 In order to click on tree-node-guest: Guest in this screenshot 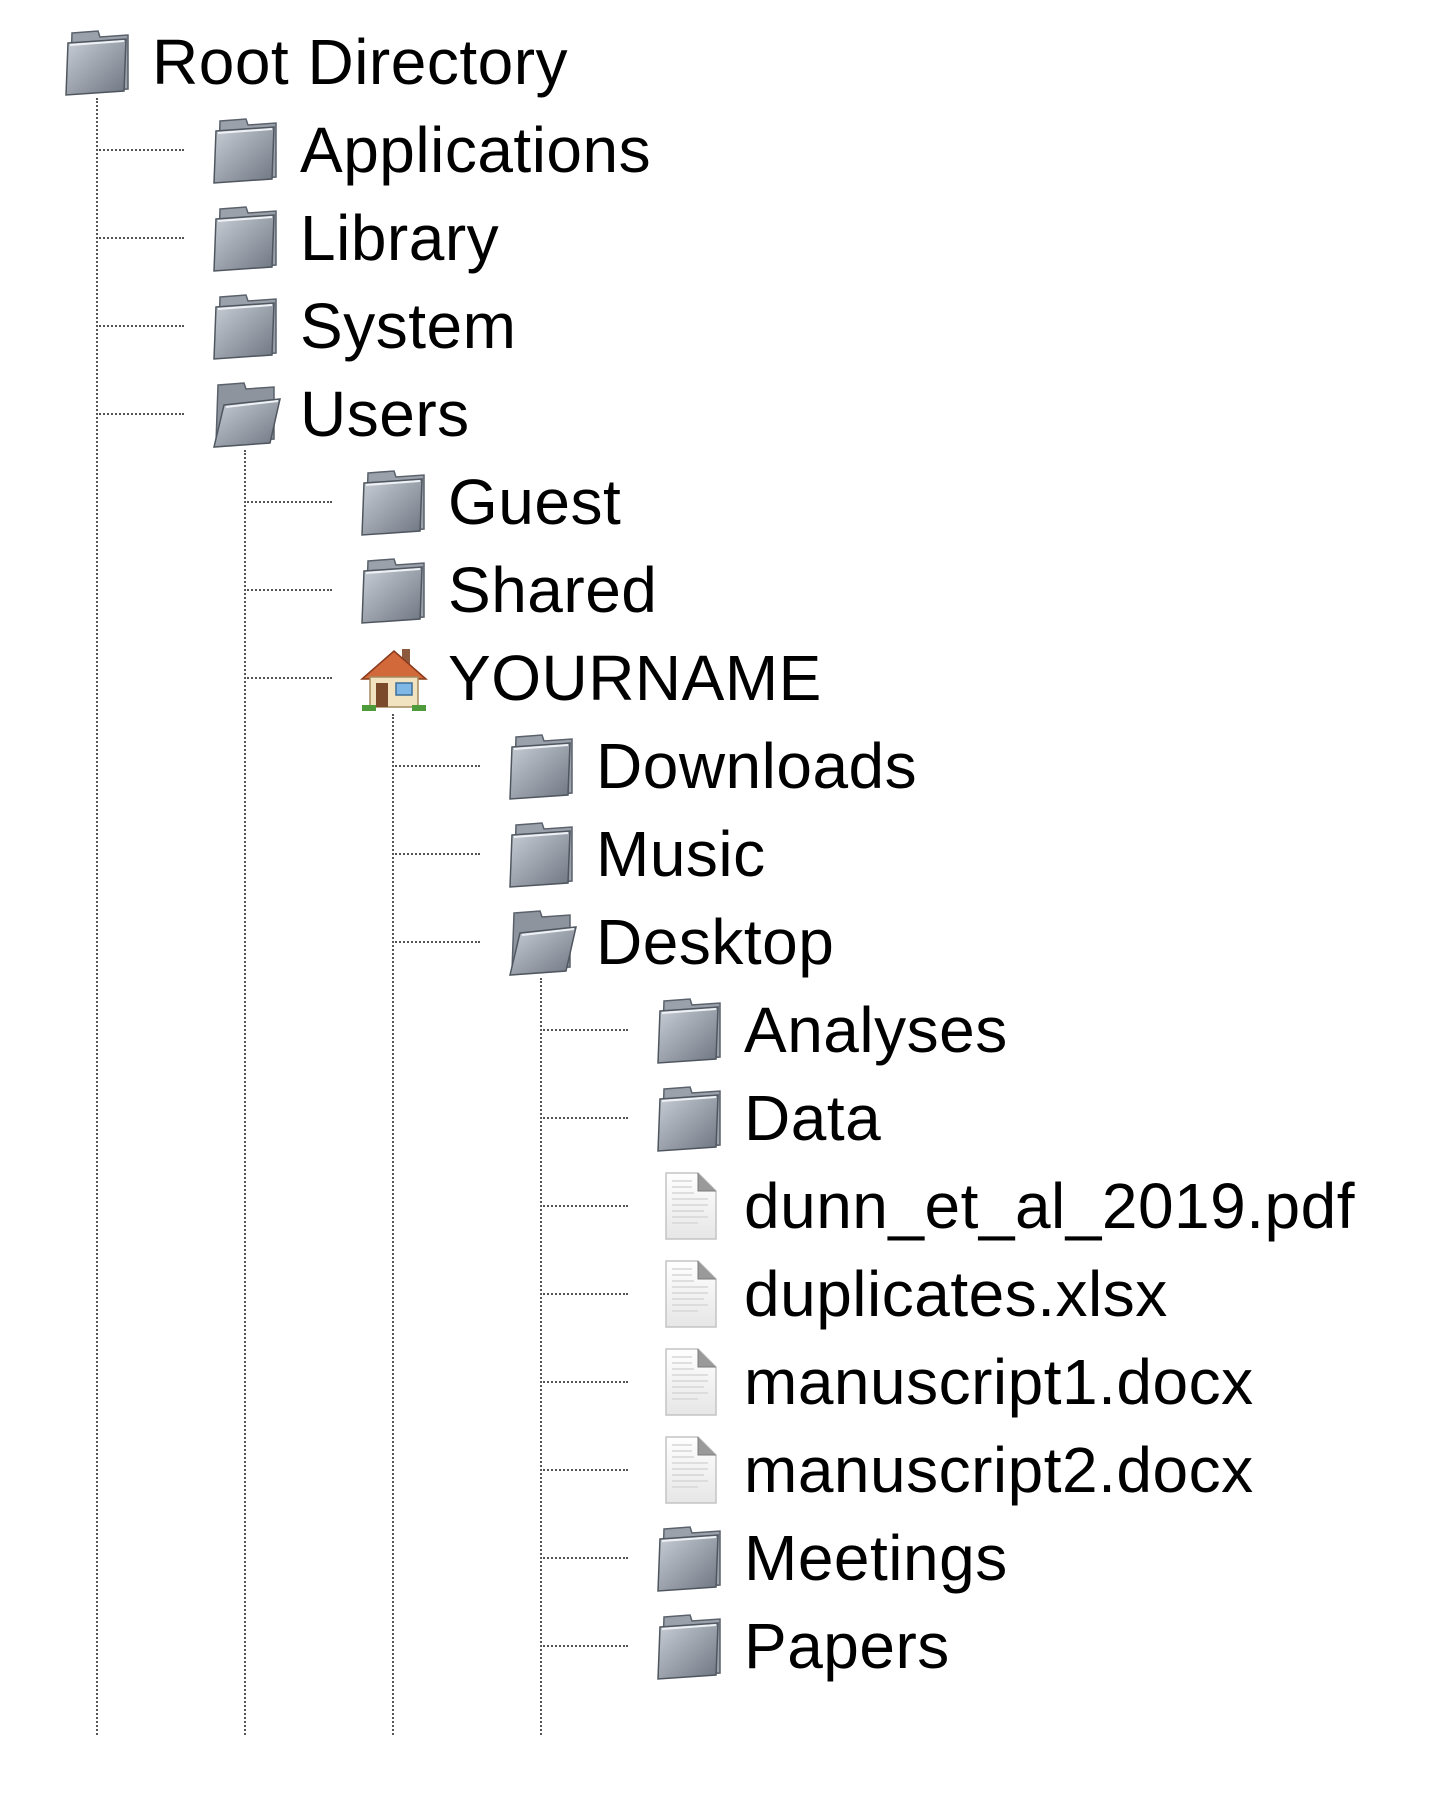, I will do `click(489, 502)`.